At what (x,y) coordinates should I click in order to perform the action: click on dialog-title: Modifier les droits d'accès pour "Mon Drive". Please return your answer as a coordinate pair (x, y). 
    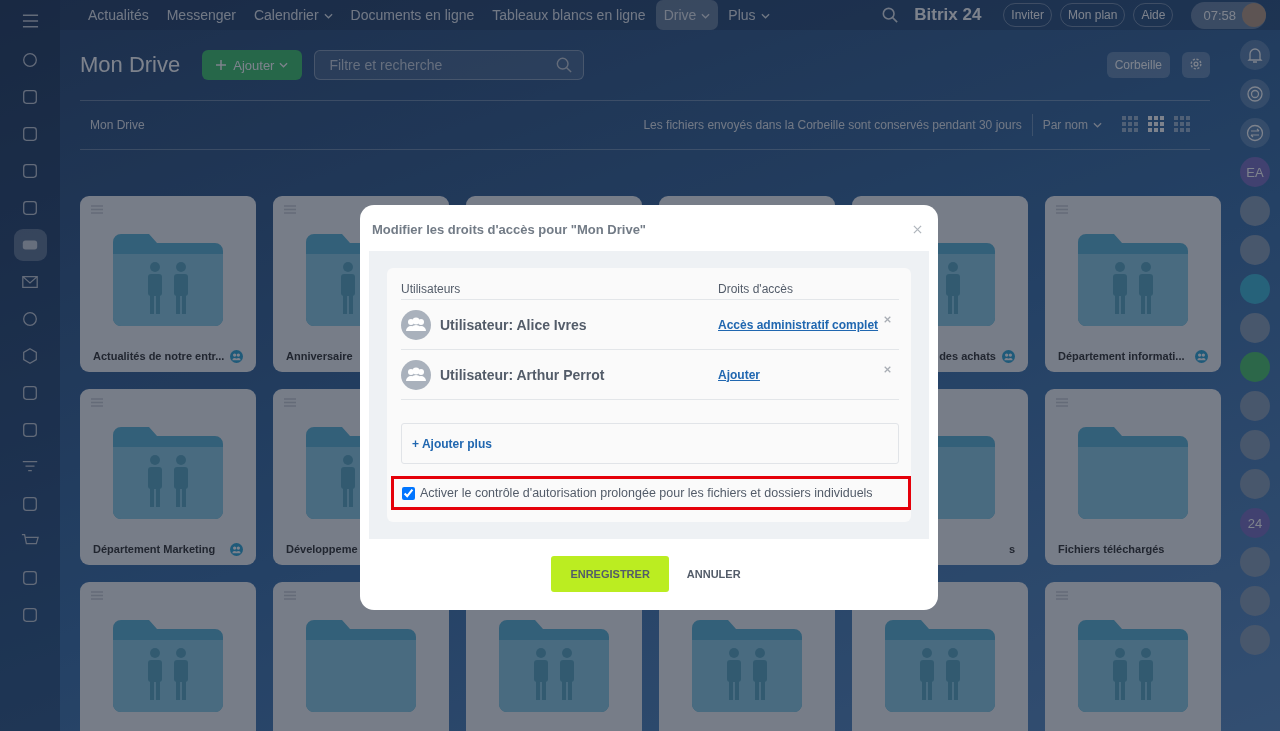
    Looking at the image, I should click on (509, 229).